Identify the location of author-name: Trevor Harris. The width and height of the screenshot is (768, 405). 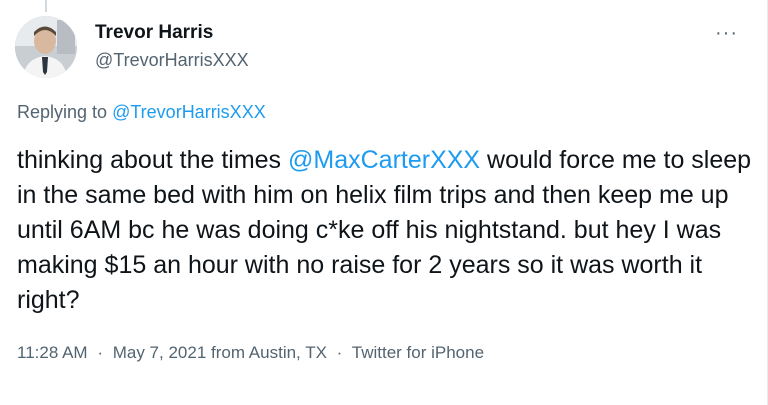
(154, 33).